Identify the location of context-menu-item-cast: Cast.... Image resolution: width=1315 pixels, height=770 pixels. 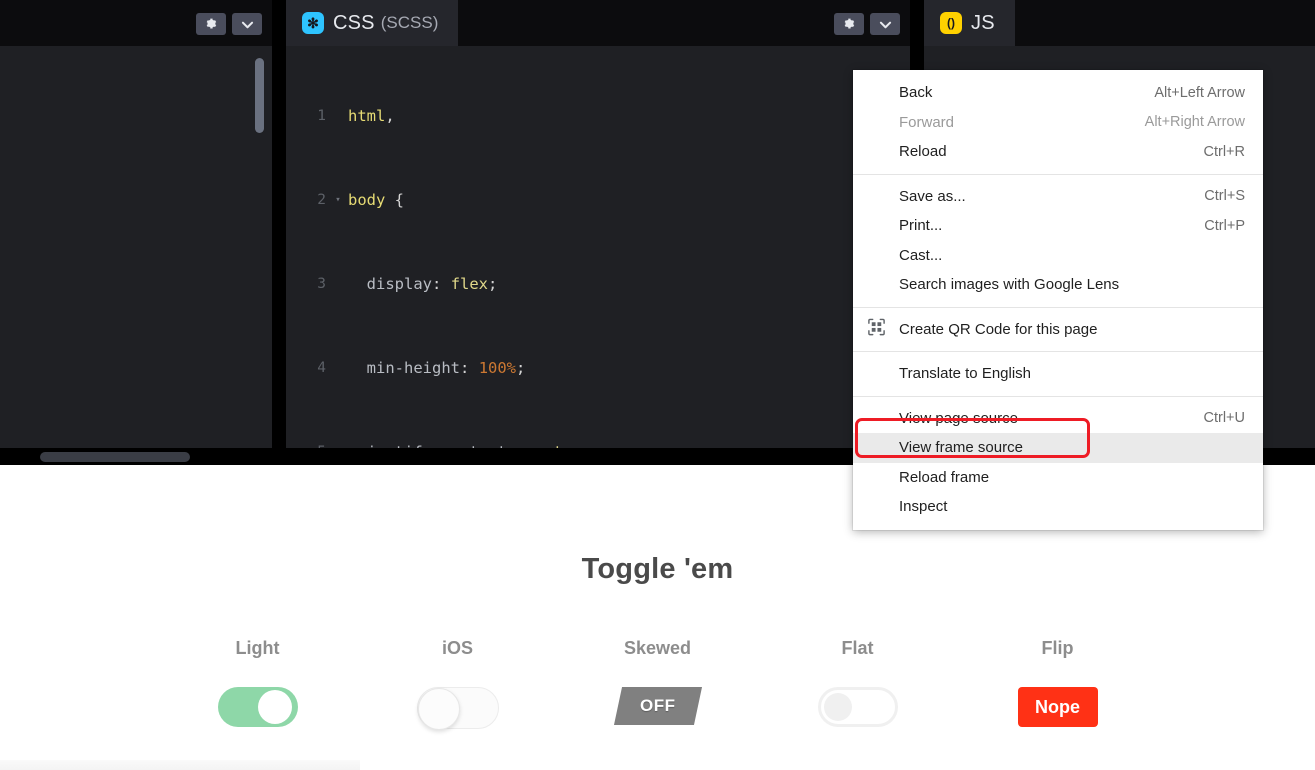
(1058, 256).